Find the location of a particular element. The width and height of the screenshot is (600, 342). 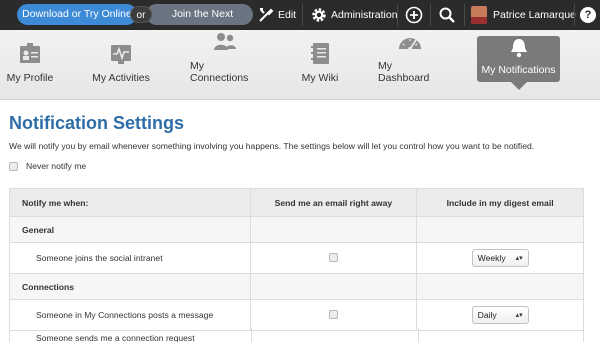

avatar is located at coordinates (479, 15).